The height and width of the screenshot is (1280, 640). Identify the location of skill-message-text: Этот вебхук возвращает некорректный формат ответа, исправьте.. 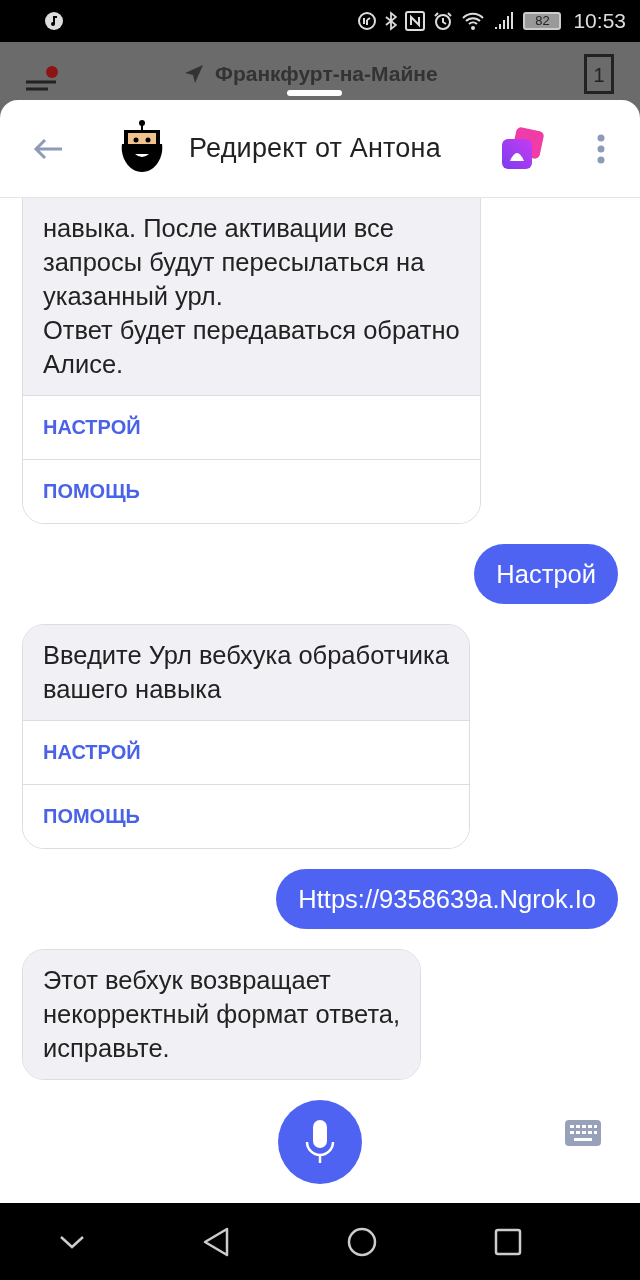
(222, 1014).